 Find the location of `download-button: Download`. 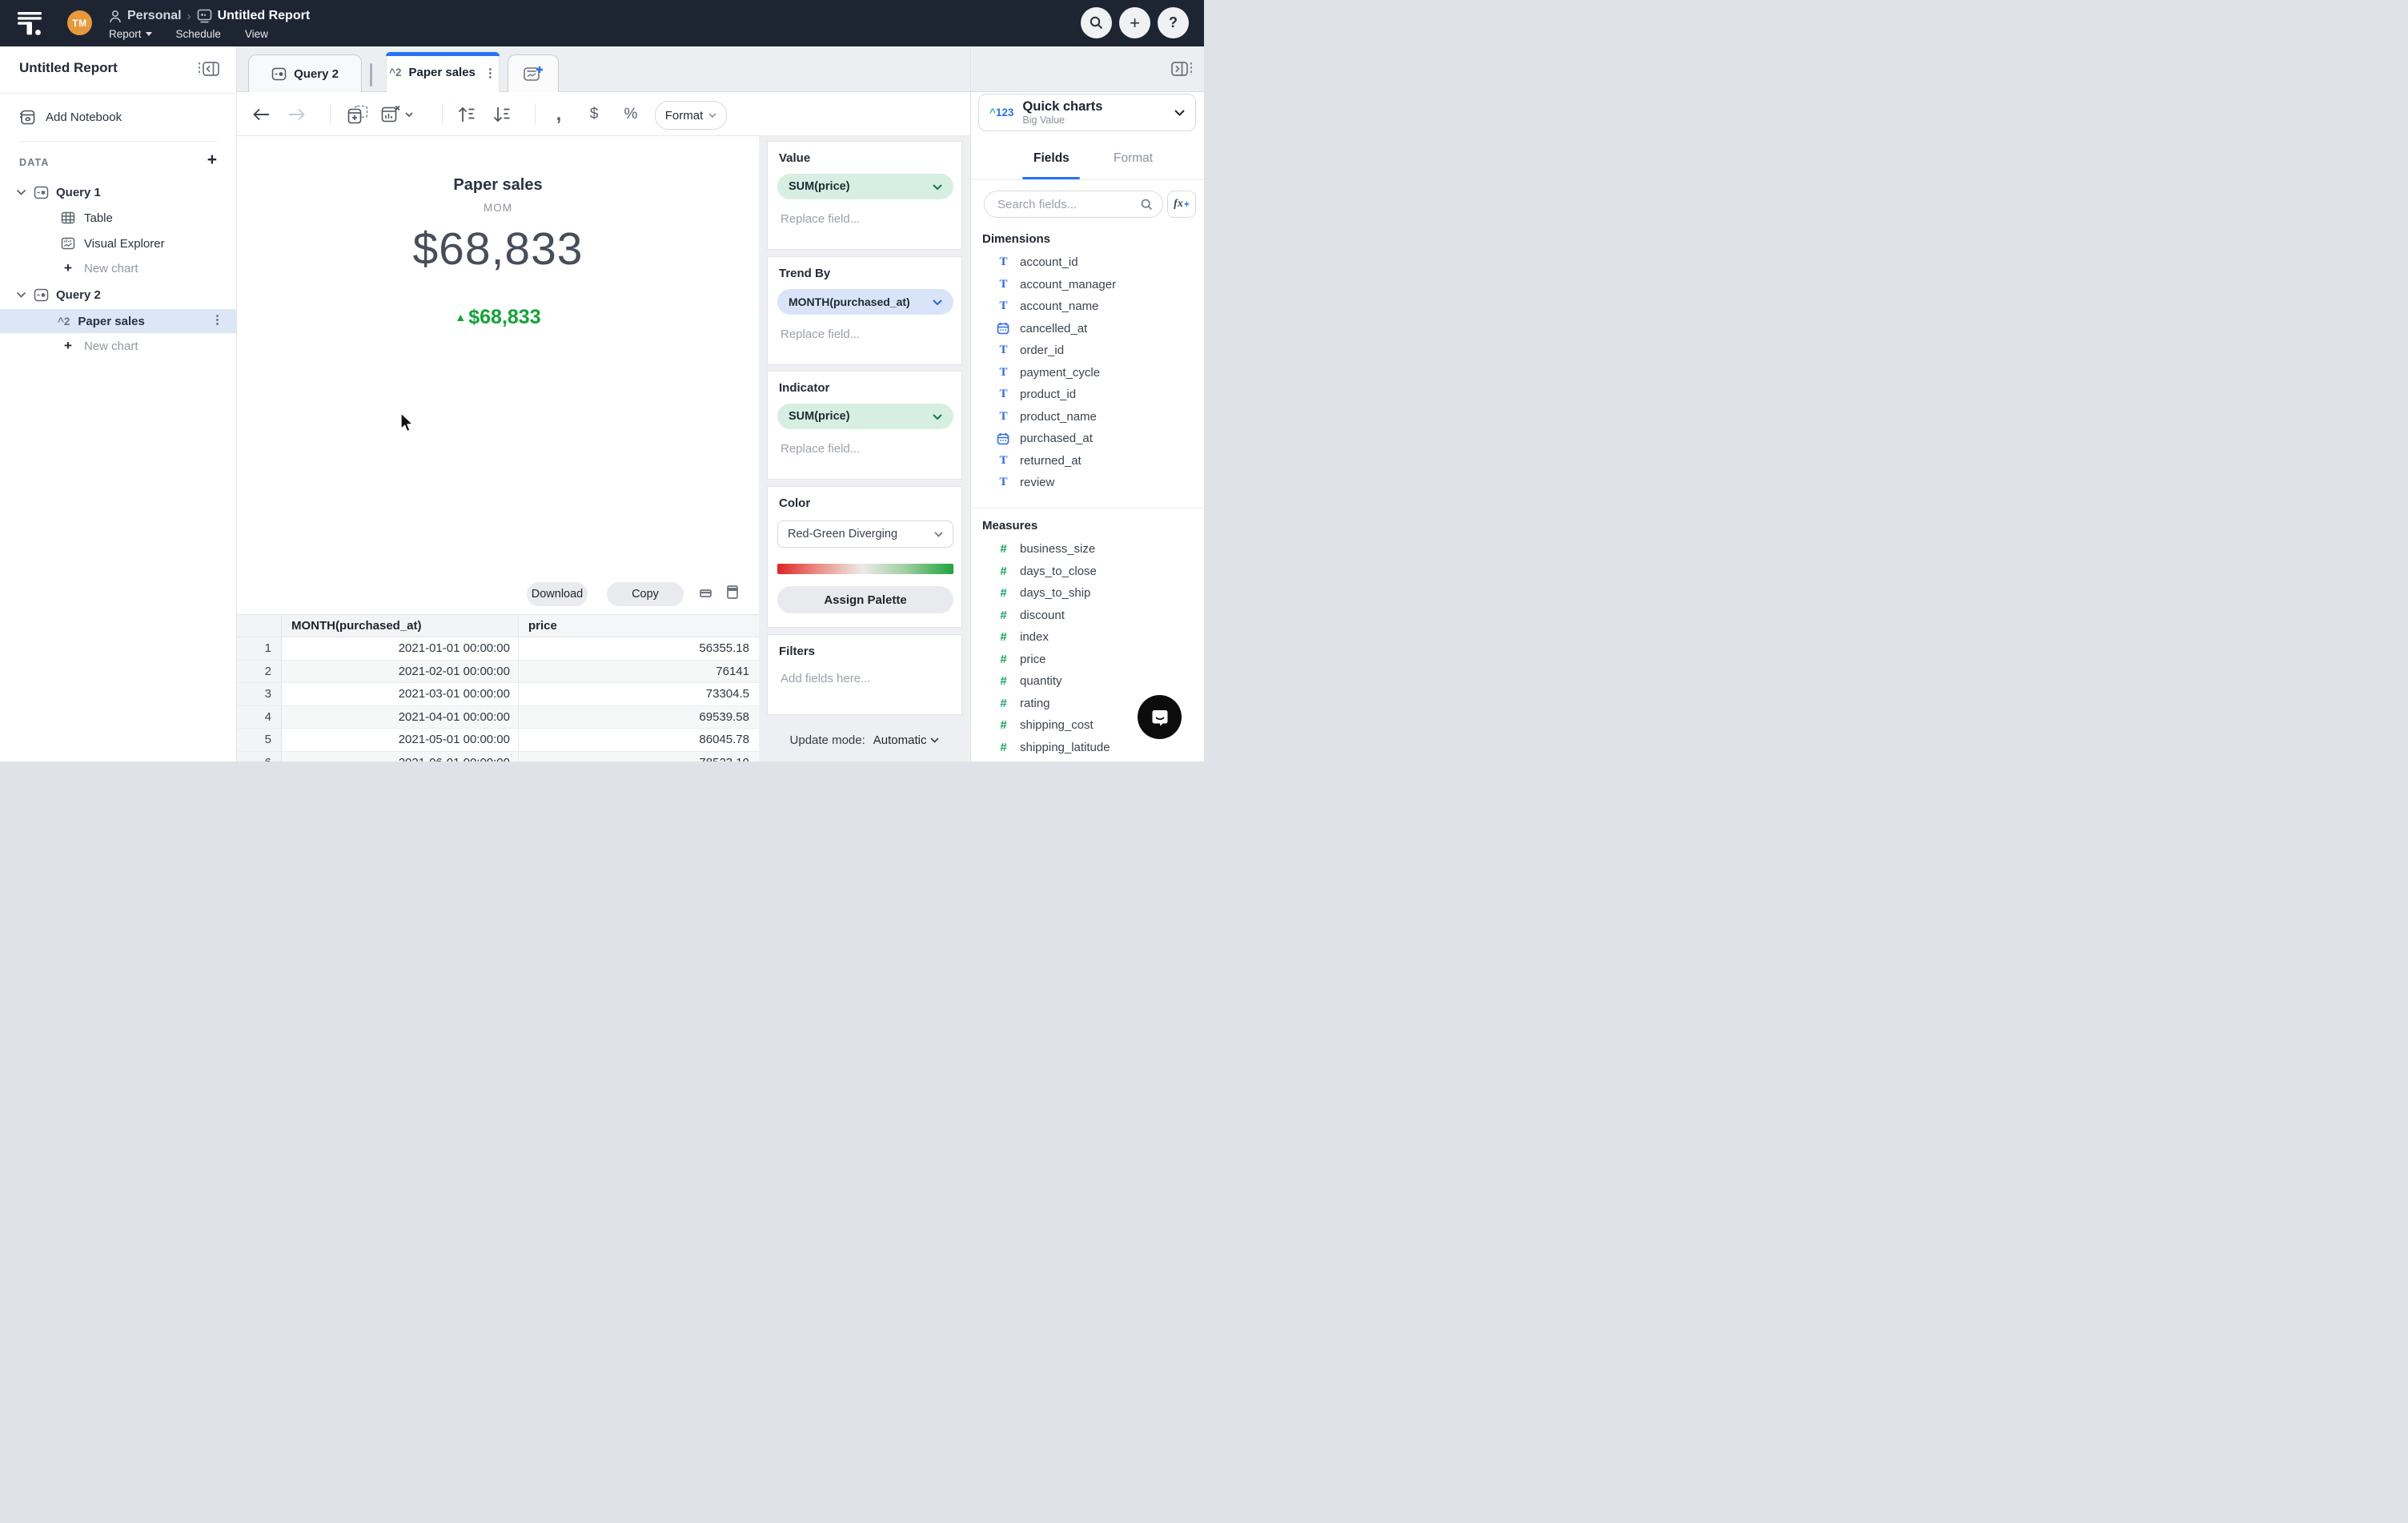

download-button: Download is located at coordinates (557, 594).